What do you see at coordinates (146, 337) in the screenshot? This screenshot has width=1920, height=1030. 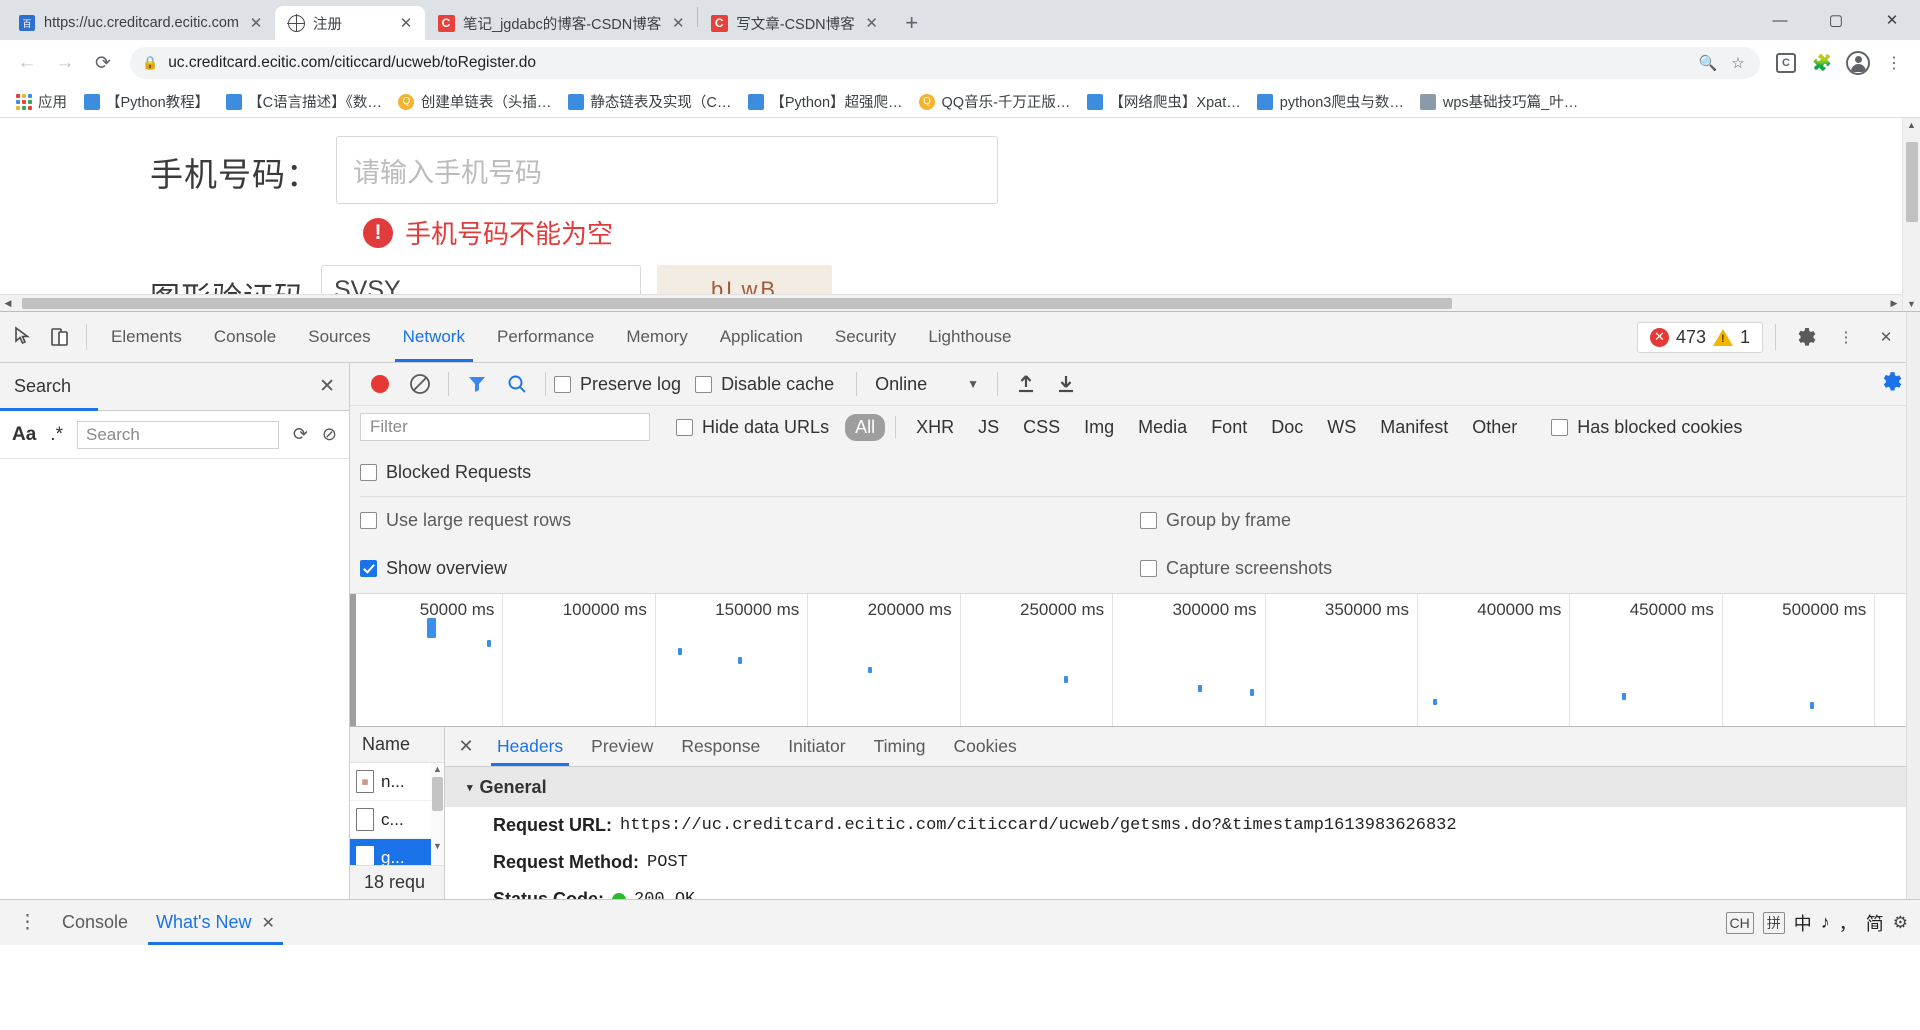 I see `tab-elements: Elements` at bounding box center [146, 337].